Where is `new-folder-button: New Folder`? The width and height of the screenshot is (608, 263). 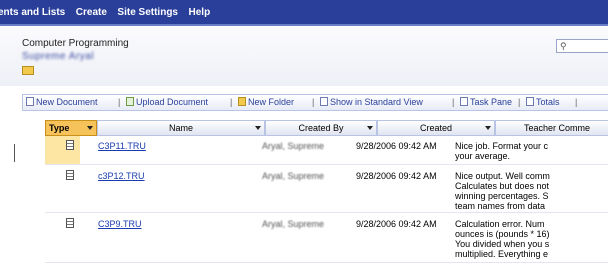
new-folder-button: New Folder is located at coordinates (266, 102).